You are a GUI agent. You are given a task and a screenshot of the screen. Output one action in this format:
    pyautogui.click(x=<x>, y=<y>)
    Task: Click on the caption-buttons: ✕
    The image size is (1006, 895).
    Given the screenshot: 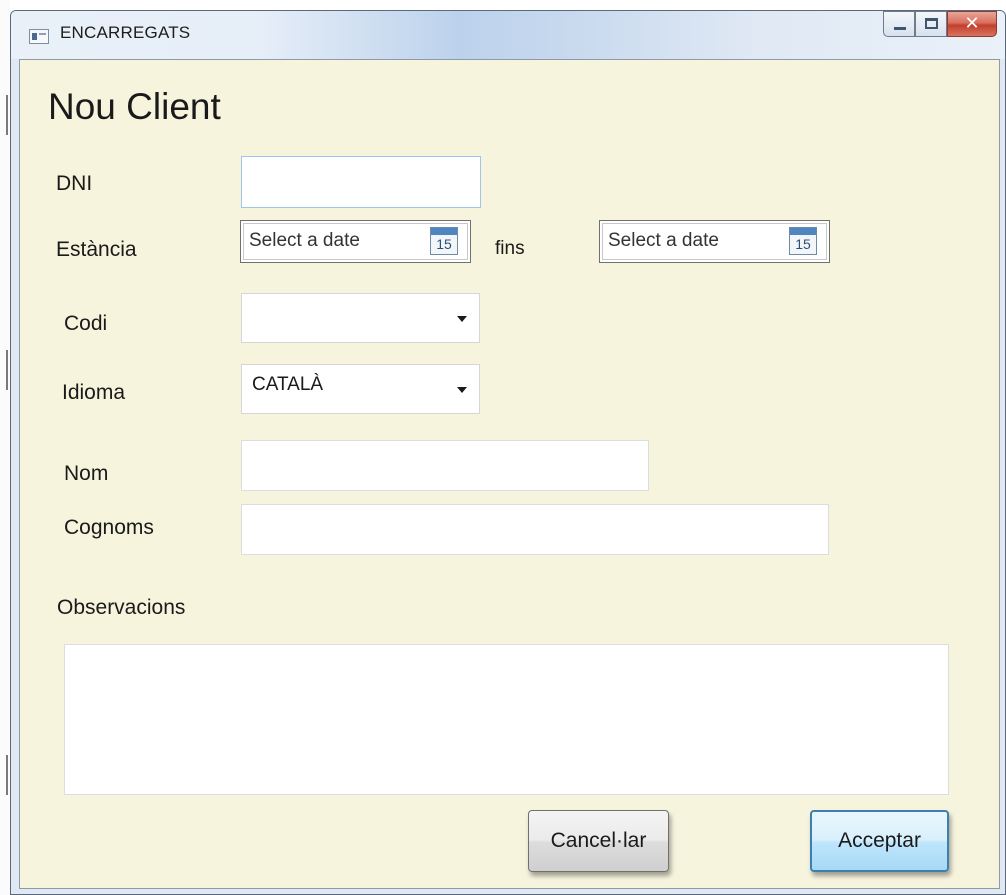 What is the action you would take?
    pyautogui.click(x=940, y=25)
    